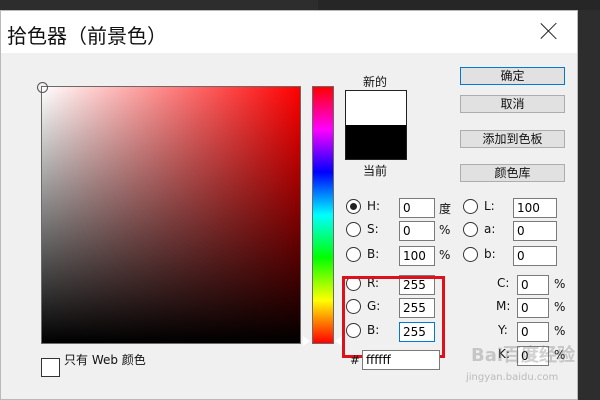 Image resolution: width=600 pixels, height=400 pixels. I want to click on c-input, so click(533, 285).